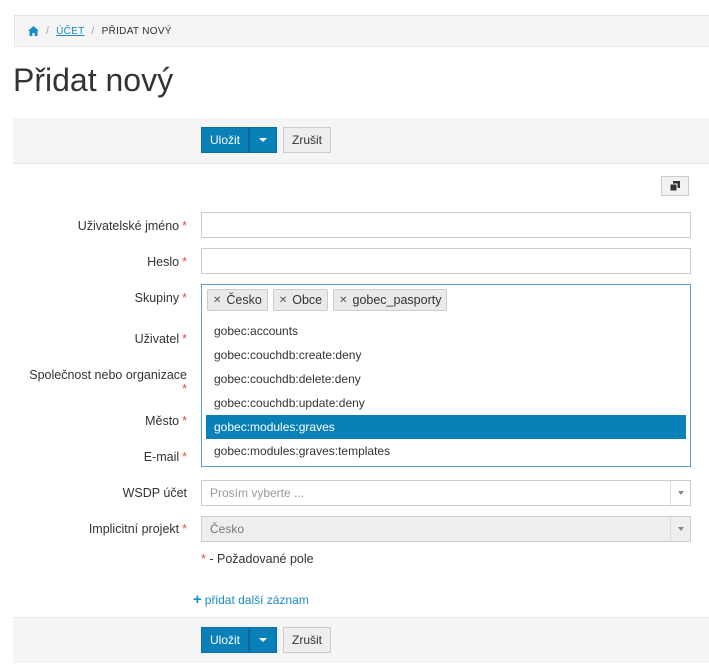 This screenshot has height=670, width=709. What do you see at coordinates (33, 31) in the screenshot?
I see `home-icon` at bounding box center [33, 31].